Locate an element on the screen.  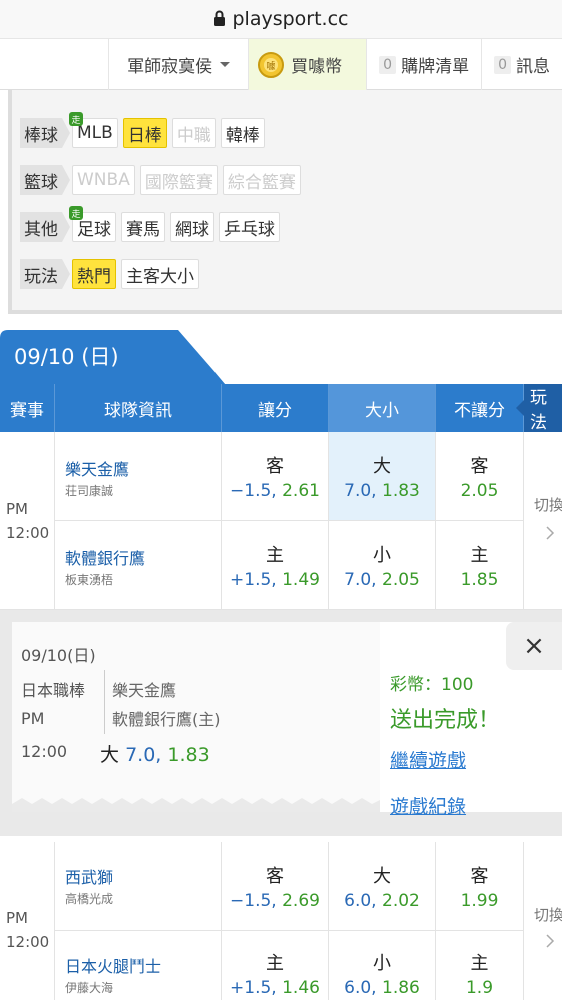
odds-value: 1.99 is located at coordinates (479, 901).